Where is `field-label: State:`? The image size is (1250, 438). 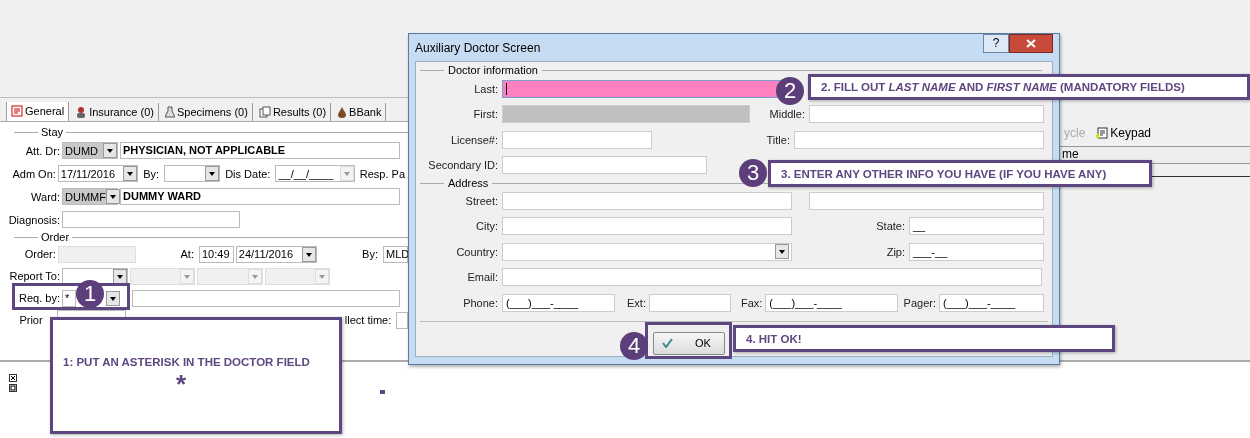
field-label: State: is located at coordinates (891, 226).